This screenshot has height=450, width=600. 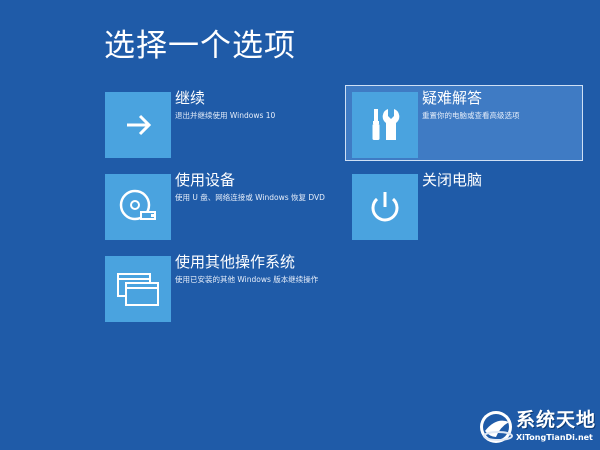 I want to click on arrow-right-icon, so click(x=139, y=125).